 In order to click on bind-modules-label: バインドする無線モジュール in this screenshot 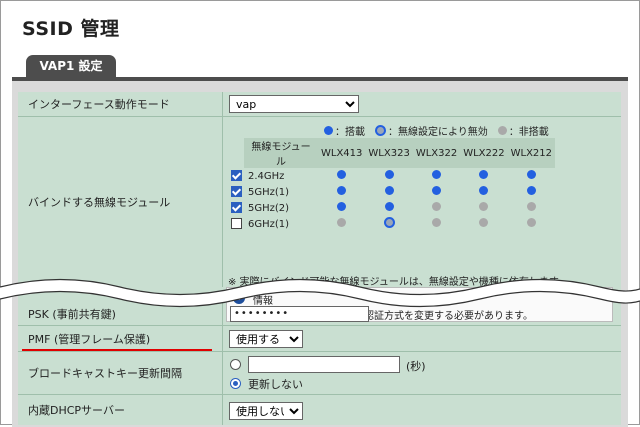, I will do `click(120, 202)`.